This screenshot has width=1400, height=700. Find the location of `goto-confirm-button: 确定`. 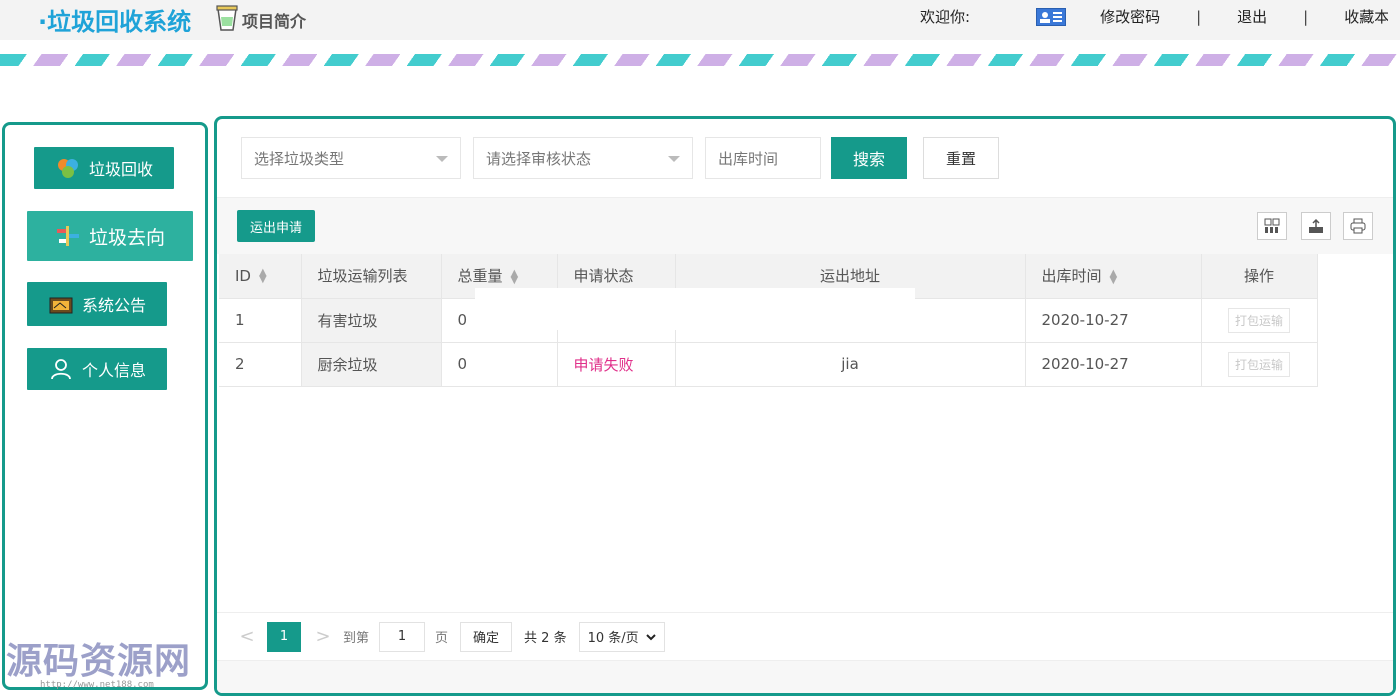

goto-confirm-button: 确定 is located at coordinates (486, 636).